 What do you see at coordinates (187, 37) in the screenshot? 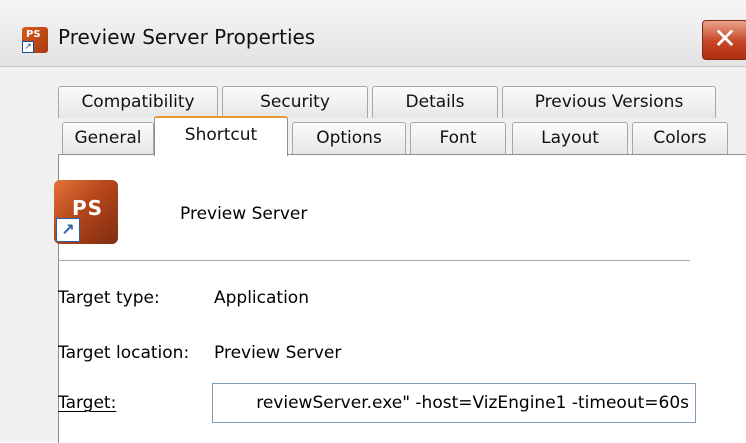
I see `window-title: Preview Server Properties` at bounding box center [187, 37].